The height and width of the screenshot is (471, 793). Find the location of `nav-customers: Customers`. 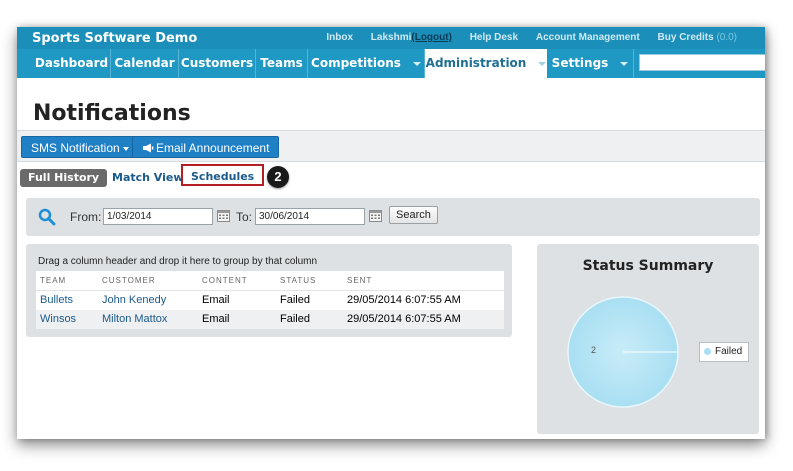

nav-customers: Customers is located at coordinates (217, 63).